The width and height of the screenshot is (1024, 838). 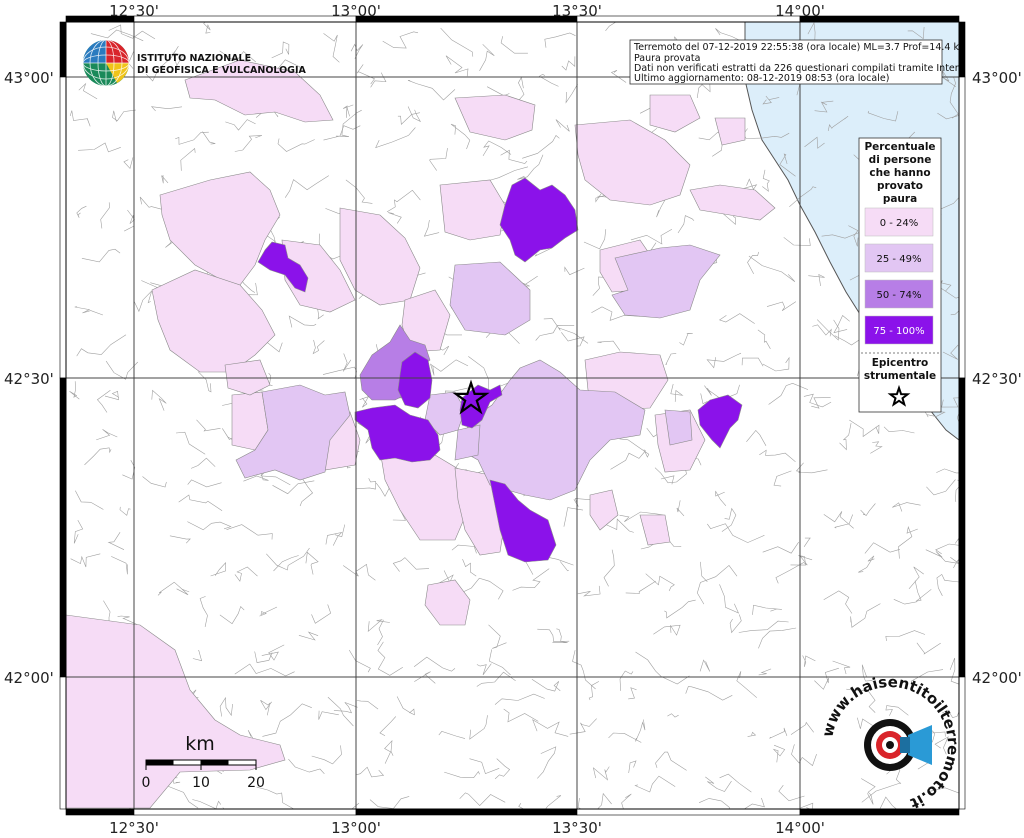 I want to click on bottom-lon-label: 13°30', so click(x=577, y=828).